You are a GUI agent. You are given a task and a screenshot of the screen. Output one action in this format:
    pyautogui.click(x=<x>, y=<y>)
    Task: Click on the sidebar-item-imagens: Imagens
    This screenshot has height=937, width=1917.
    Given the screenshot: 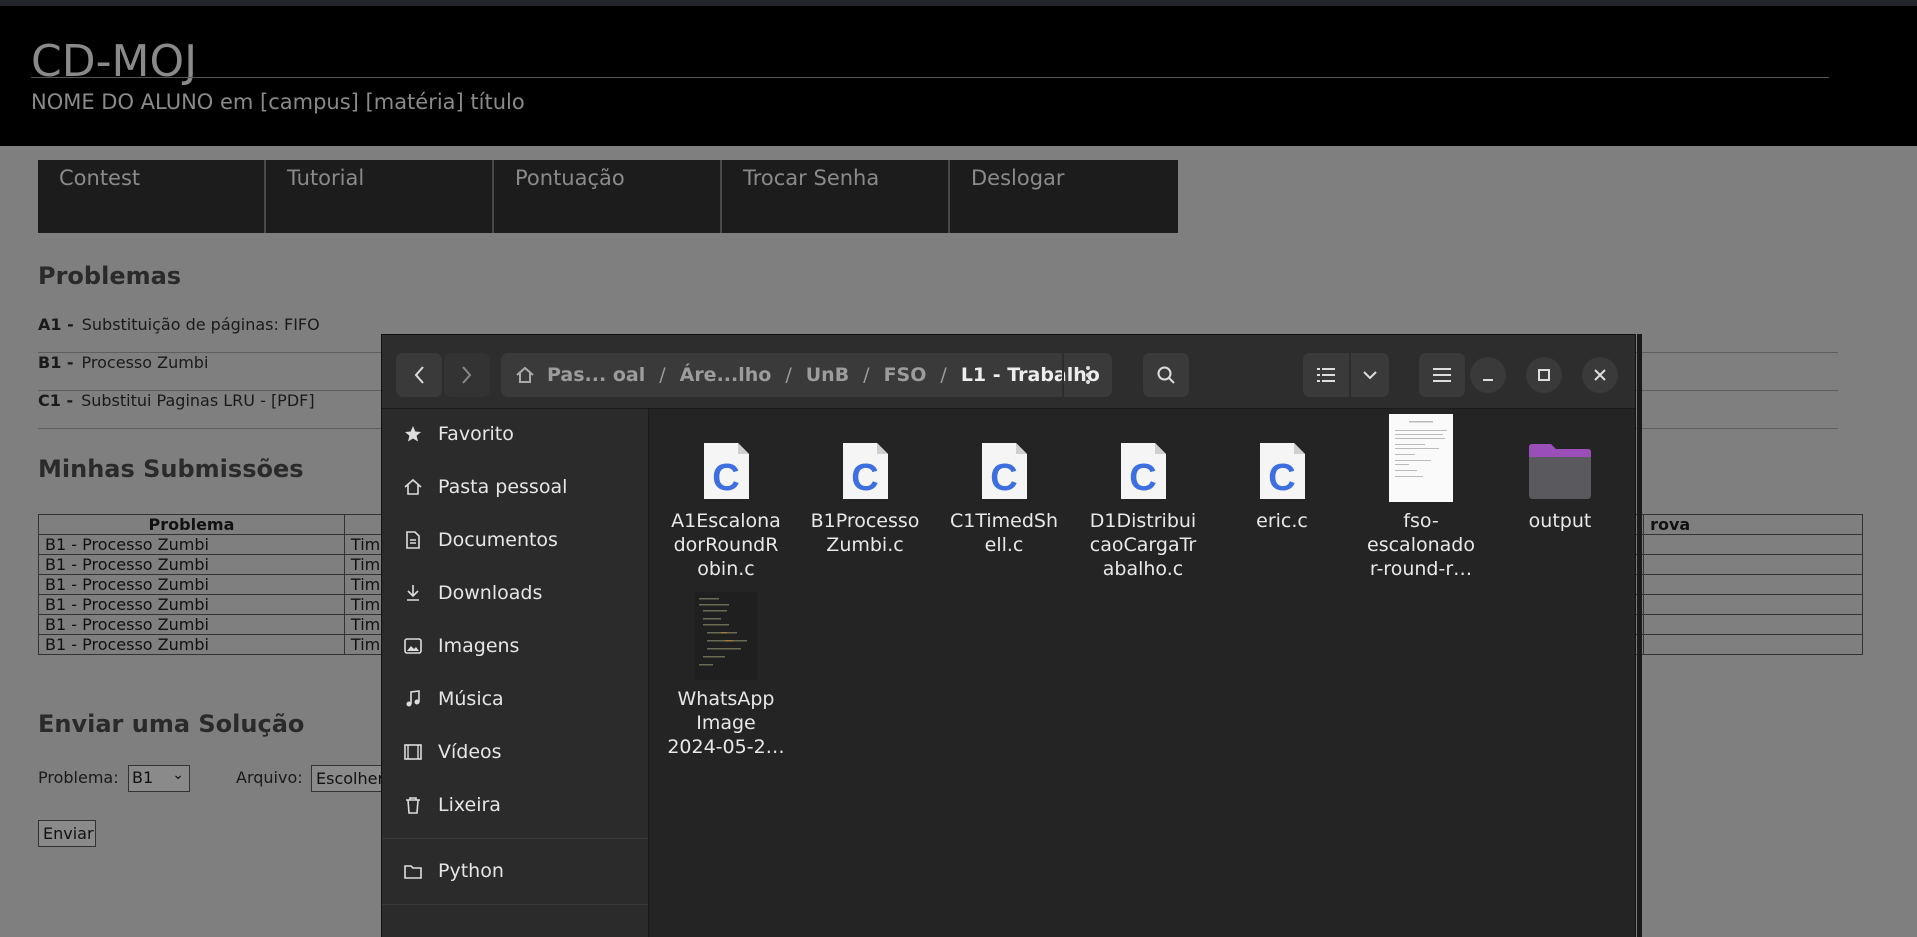 What is the action you would take?
    pyautogui.click(x=460, y=646)
    